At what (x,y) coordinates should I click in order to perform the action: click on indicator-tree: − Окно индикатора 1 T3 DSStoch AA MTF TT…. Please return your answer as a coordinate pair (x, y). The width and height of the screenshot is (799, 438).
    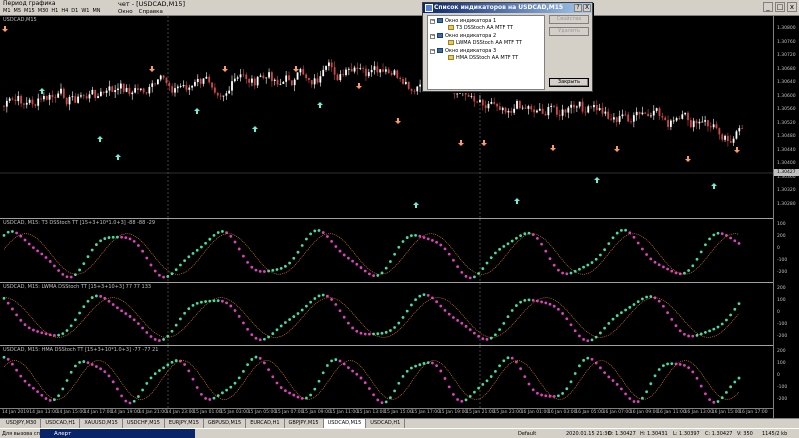
    Looking at the image, I should click on (486, 52).